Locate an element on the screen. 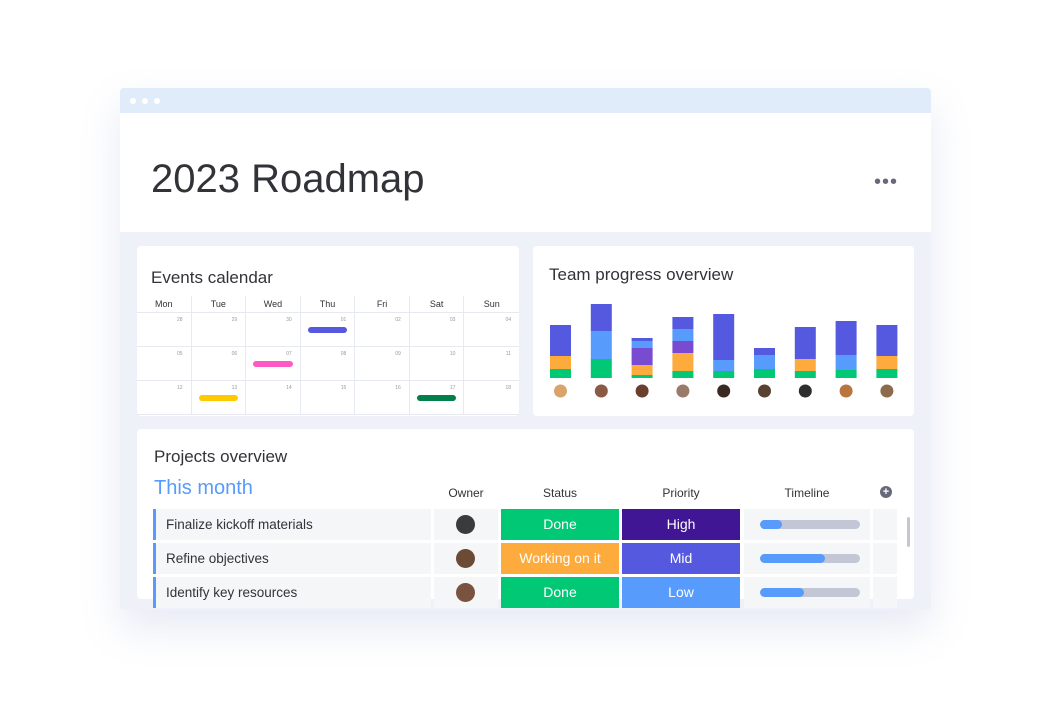 The width and height of the screenshot is (1052, 701). priority-cell: Low is located at coordinates (681, 592).